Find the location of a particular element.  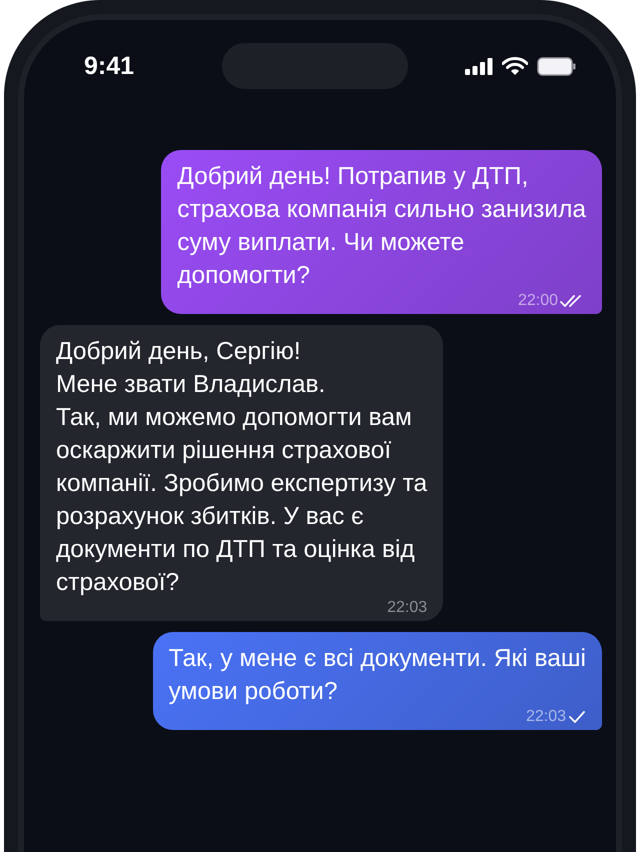

status-time: 9:41 is located at coordinates (110, 66).